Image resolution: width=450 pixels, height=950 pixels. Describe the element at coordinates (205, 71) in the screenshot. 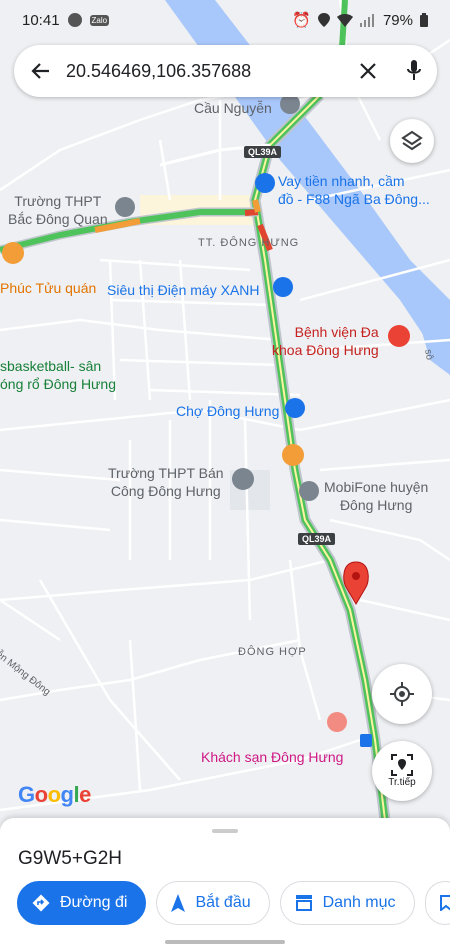

I see `search-input: 20.546469,106.357688` at that location.